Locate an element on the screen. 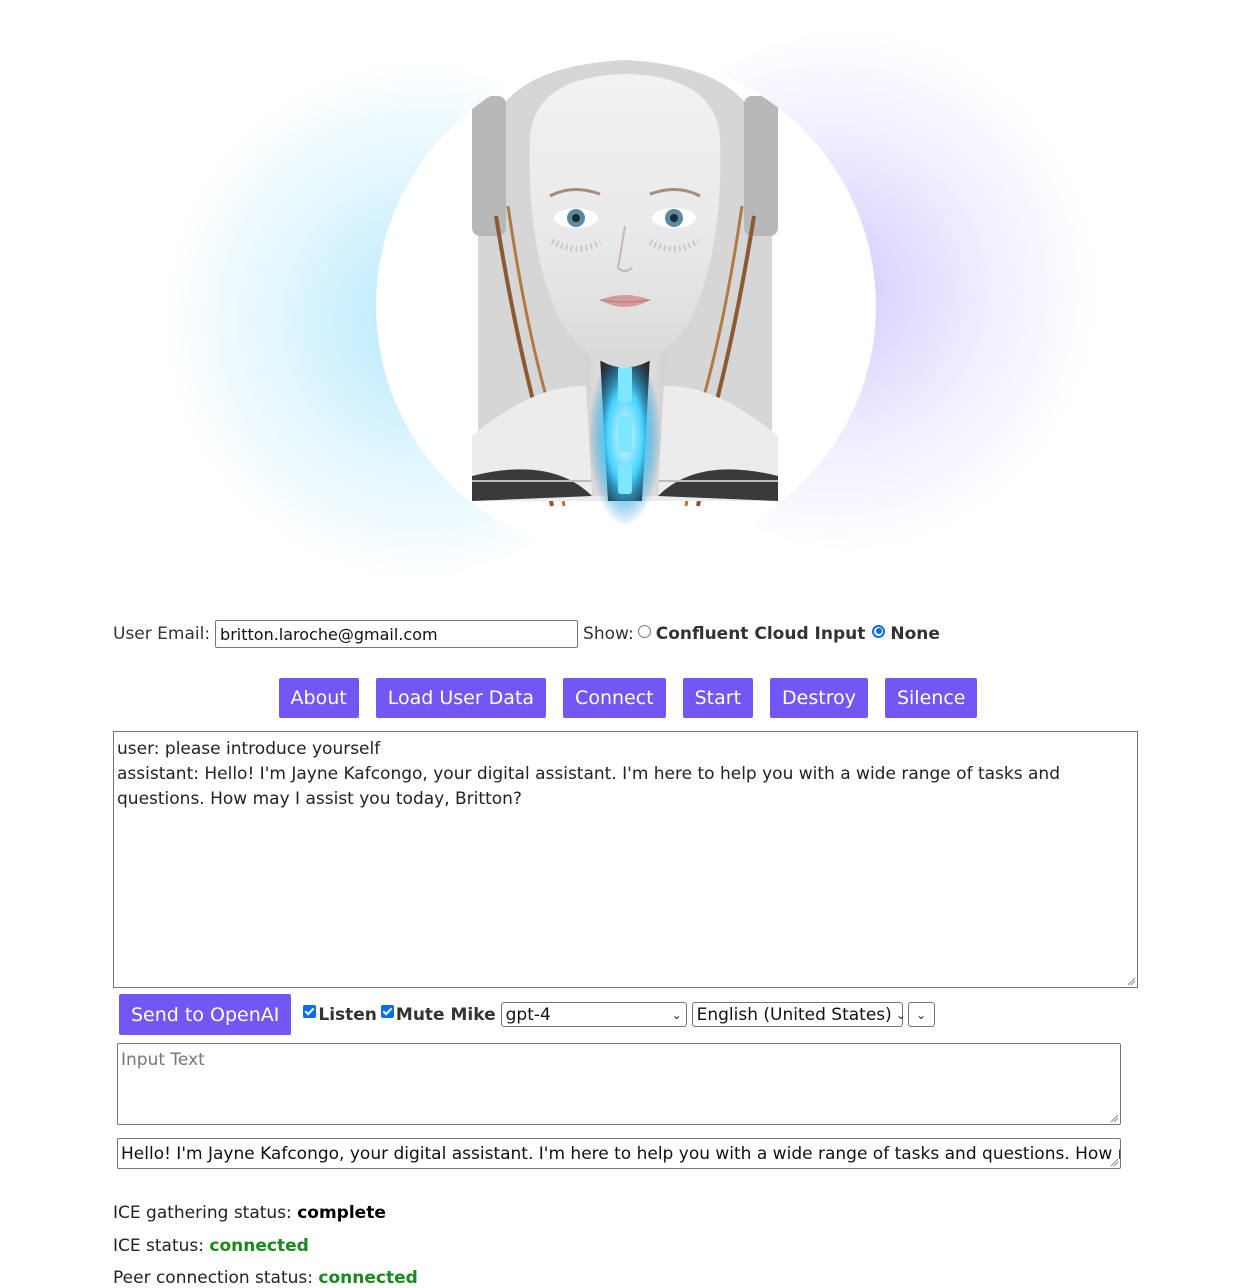  ice-gathering-status-value: complete is located at coordinates (341, 1213).